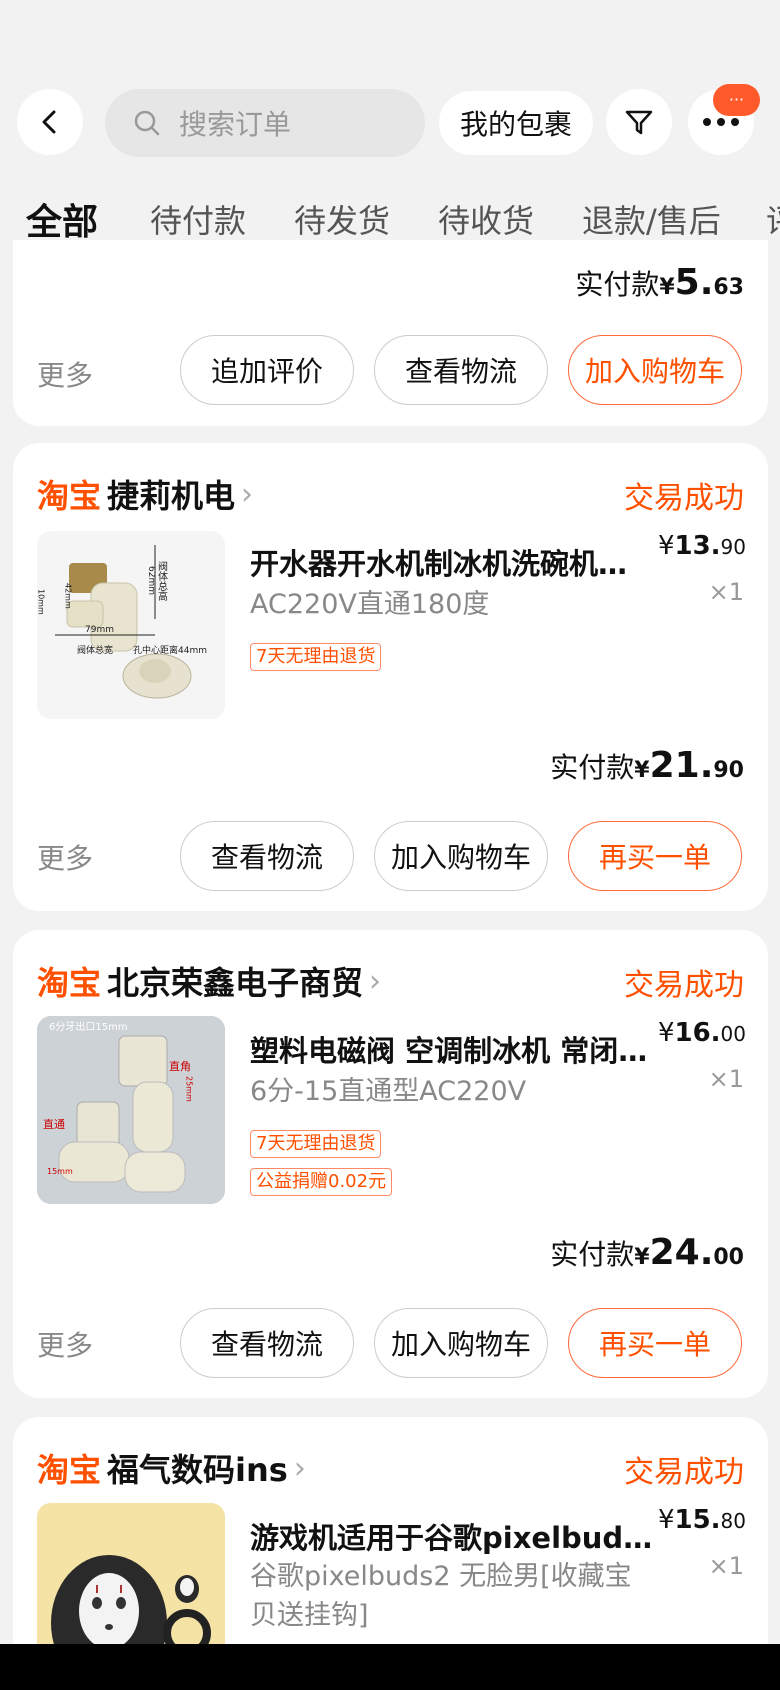 This screenshot has width=780, height=1690. What do you see at coordinates (88, 1026) in the screenshot?
I see `svg-text: 6分牙出口15mm` at bounding box center [88, 1026].